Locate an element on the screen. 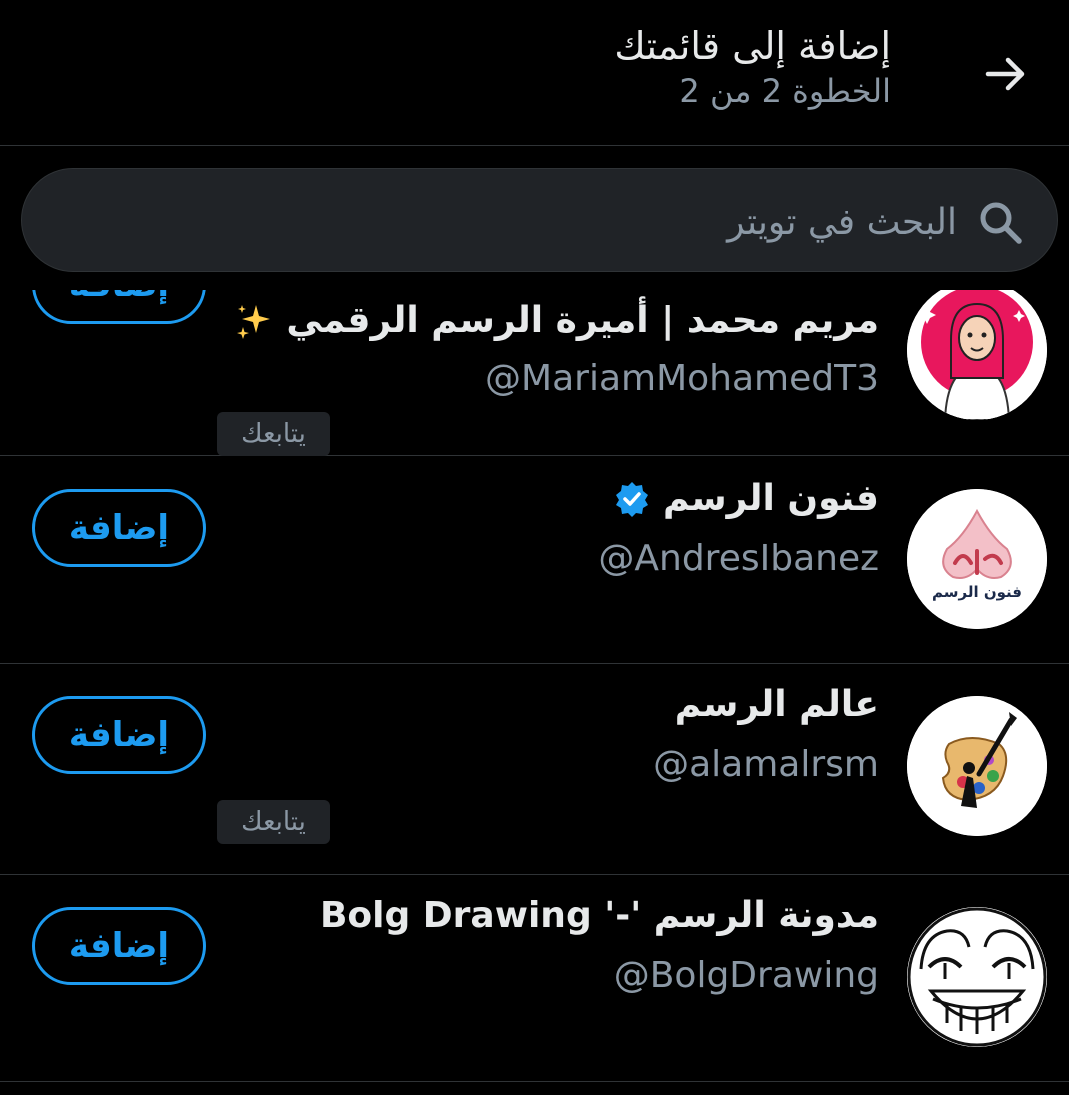  user-name-line: عالم الرسم is located at coordinates (777, 704).